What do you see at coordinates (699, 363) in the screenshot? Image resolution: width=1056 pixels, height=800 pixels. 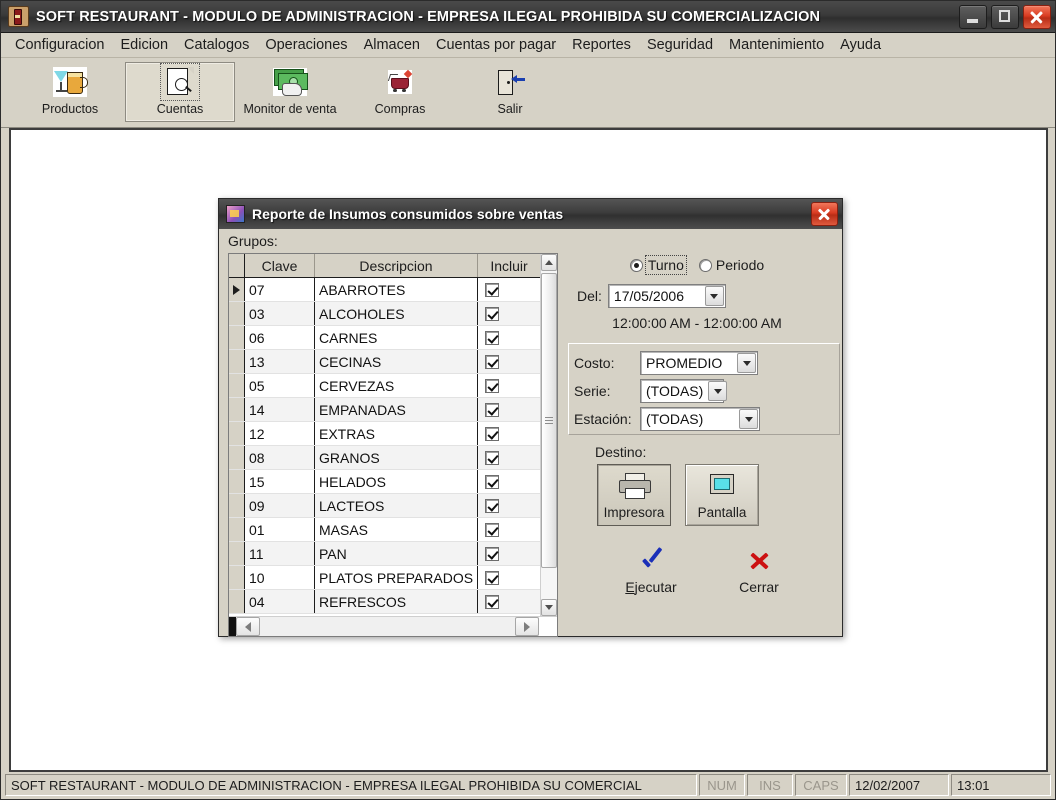 I see `costo-combo: PROMEDIO` at bounding box center [699, 363].